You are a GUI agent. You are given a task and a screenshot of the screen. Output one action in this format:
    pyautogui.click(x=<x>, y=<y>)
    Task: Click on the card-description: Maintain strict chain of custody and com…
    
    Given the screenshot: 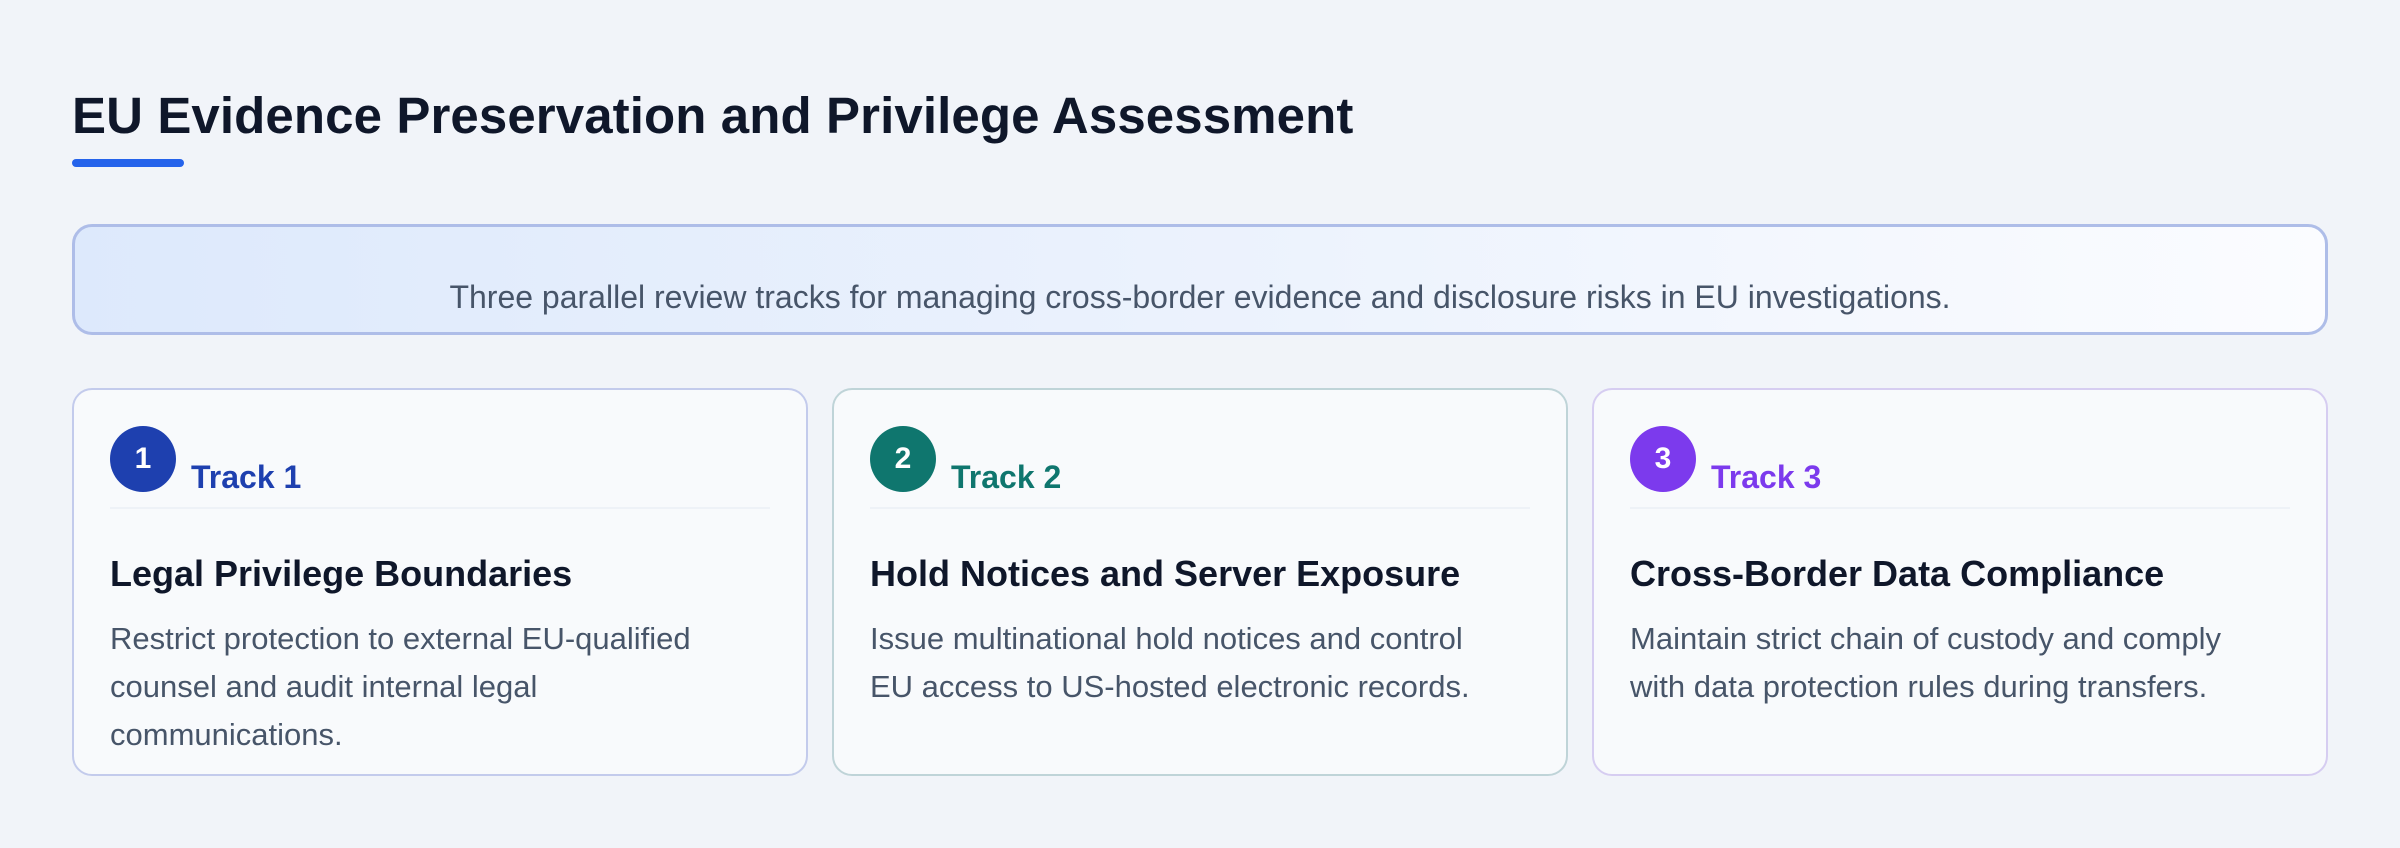 What is the action you would take?
    pyautogui.click(x=1925, y=662)
    